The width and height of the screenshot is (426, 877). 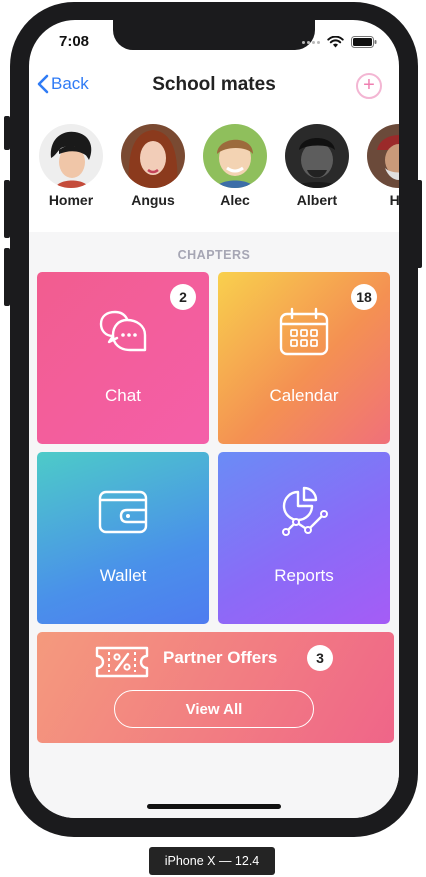 What do you see at coordinates (304, 395) in the screenshot?
I see `calendar-label: Calendar` at bounding box center [304, 395].